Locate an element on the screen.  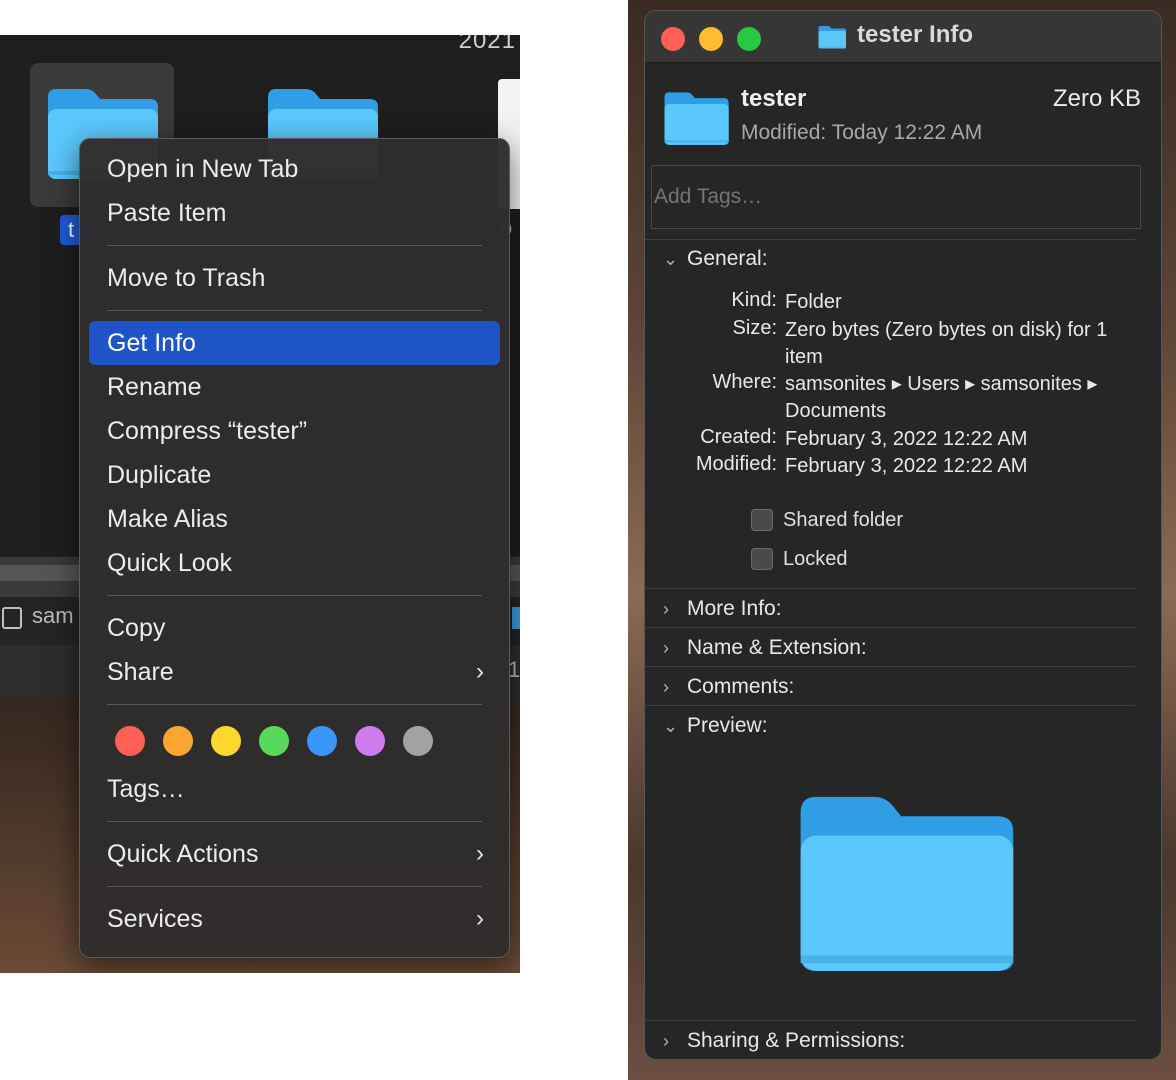
section-sharing-permissions: › Sharing & Permissions: is located at coordinates (890, 1040).